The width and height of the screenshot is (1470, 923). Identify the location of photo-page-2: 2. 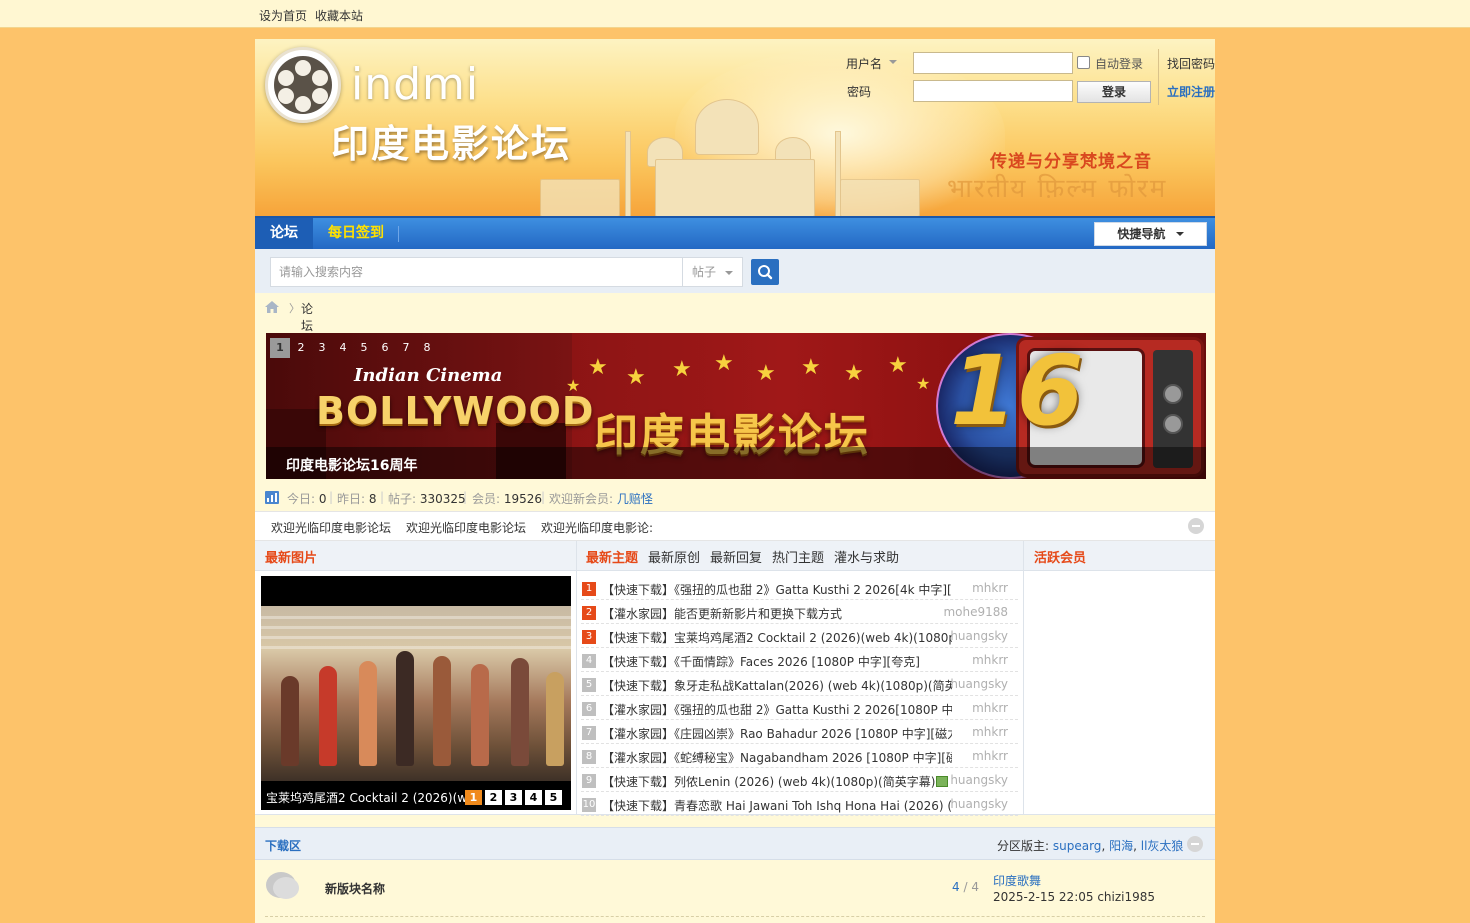
(493, 797).